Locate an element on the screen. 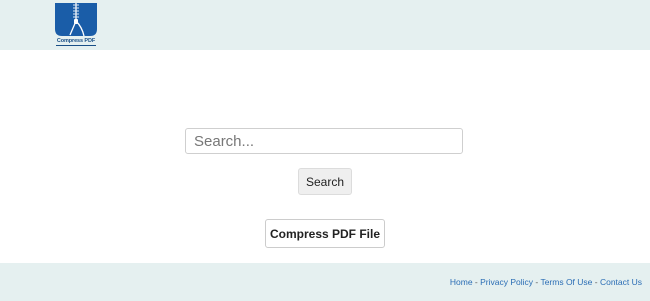  search-input is located at coordinates (324, 141).